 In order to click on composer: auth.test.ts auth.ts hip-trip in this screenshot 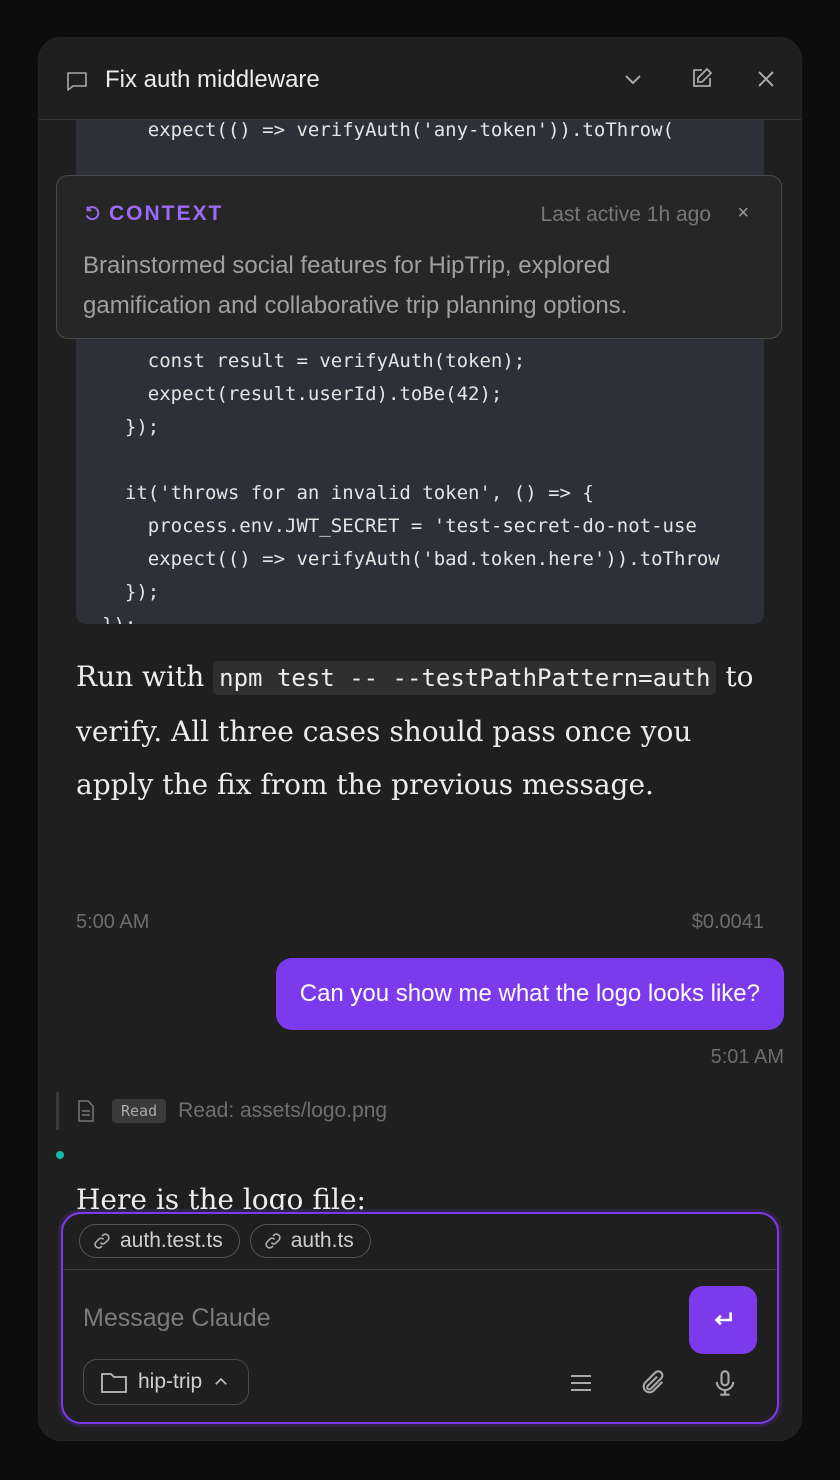, I will do `click(420, 1318)`.